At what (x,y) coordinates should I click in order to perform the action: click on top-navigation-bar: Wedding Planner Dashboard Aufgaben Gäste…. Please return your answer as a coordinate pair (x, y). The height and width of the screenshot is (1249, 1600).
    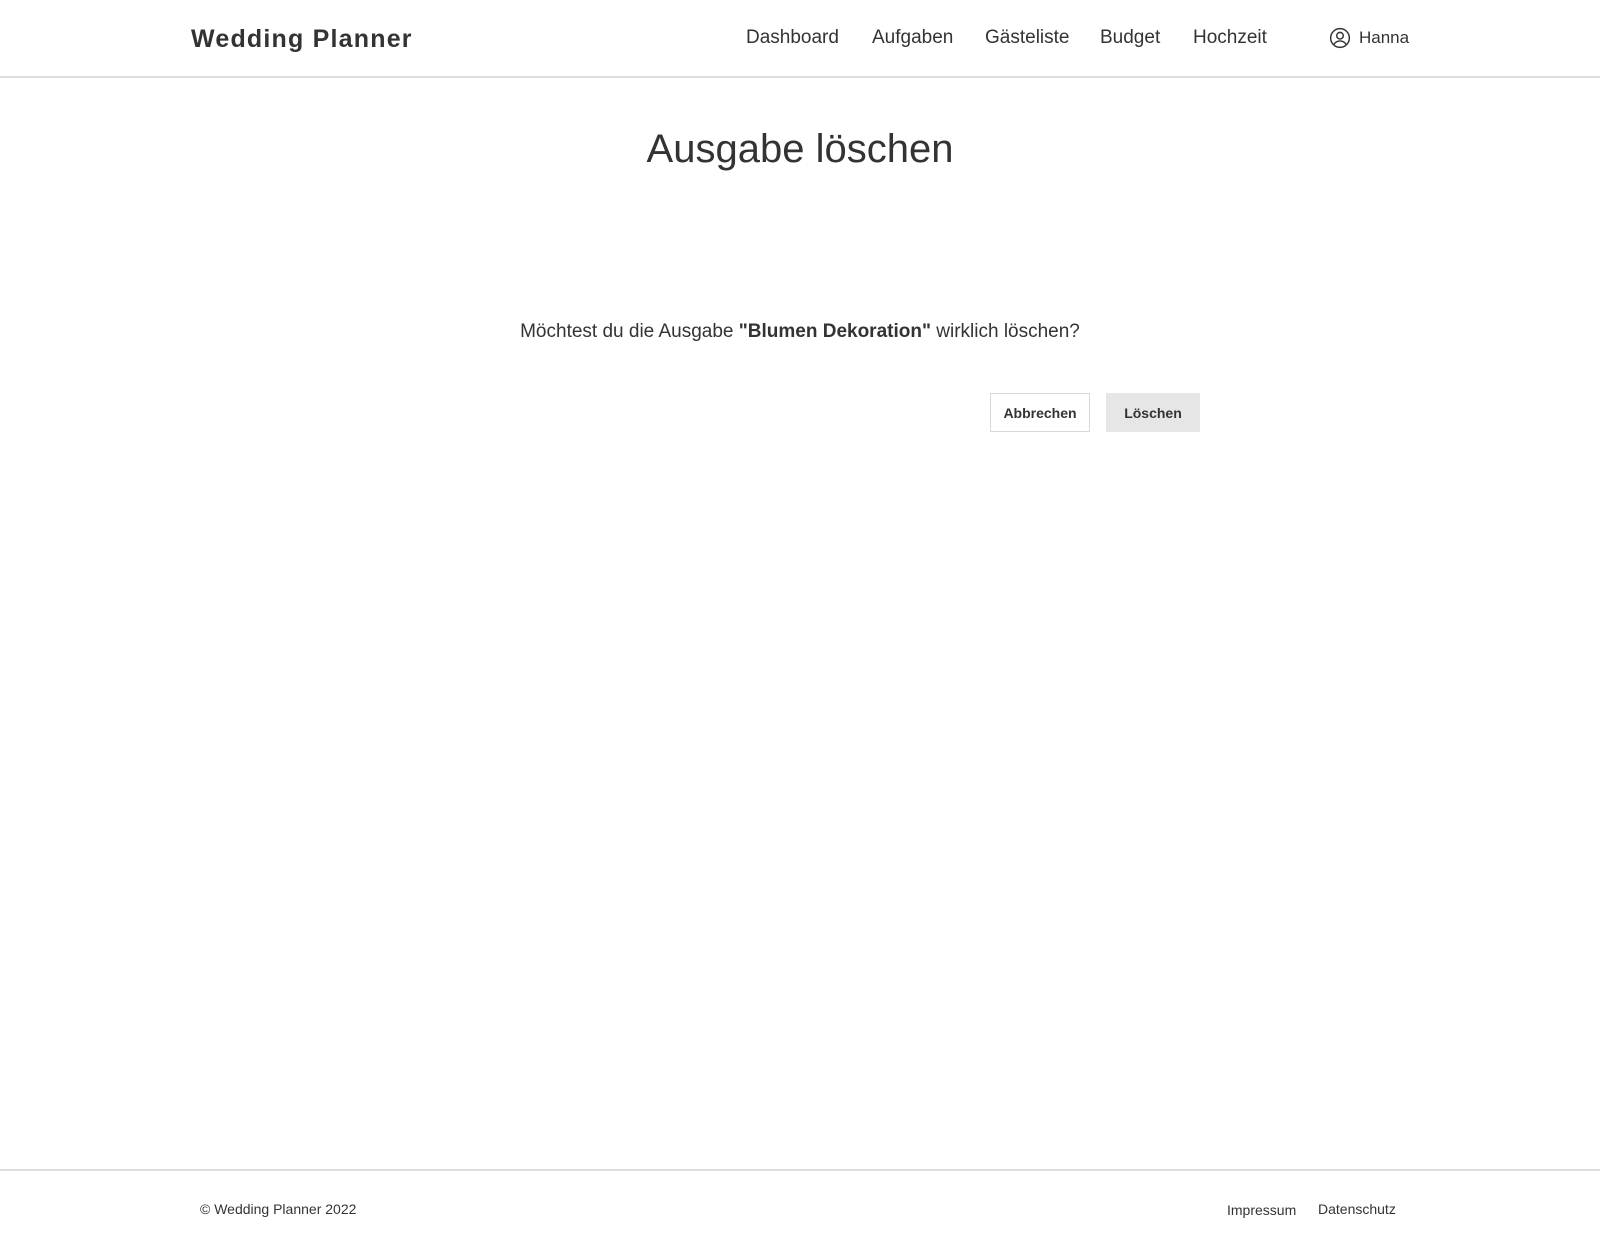
    Looking at the image, I should click on (800, 39).